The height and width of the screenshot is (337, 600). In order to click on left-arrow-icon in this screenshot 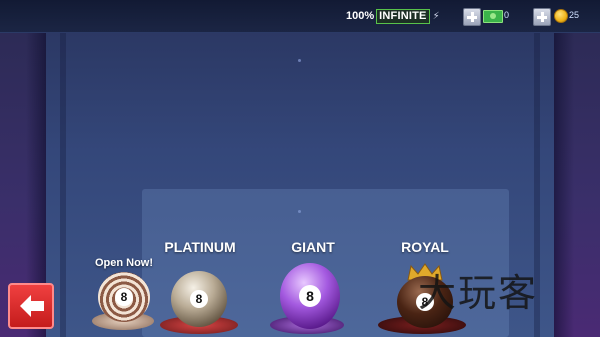, I will do `click(32, 306)`.